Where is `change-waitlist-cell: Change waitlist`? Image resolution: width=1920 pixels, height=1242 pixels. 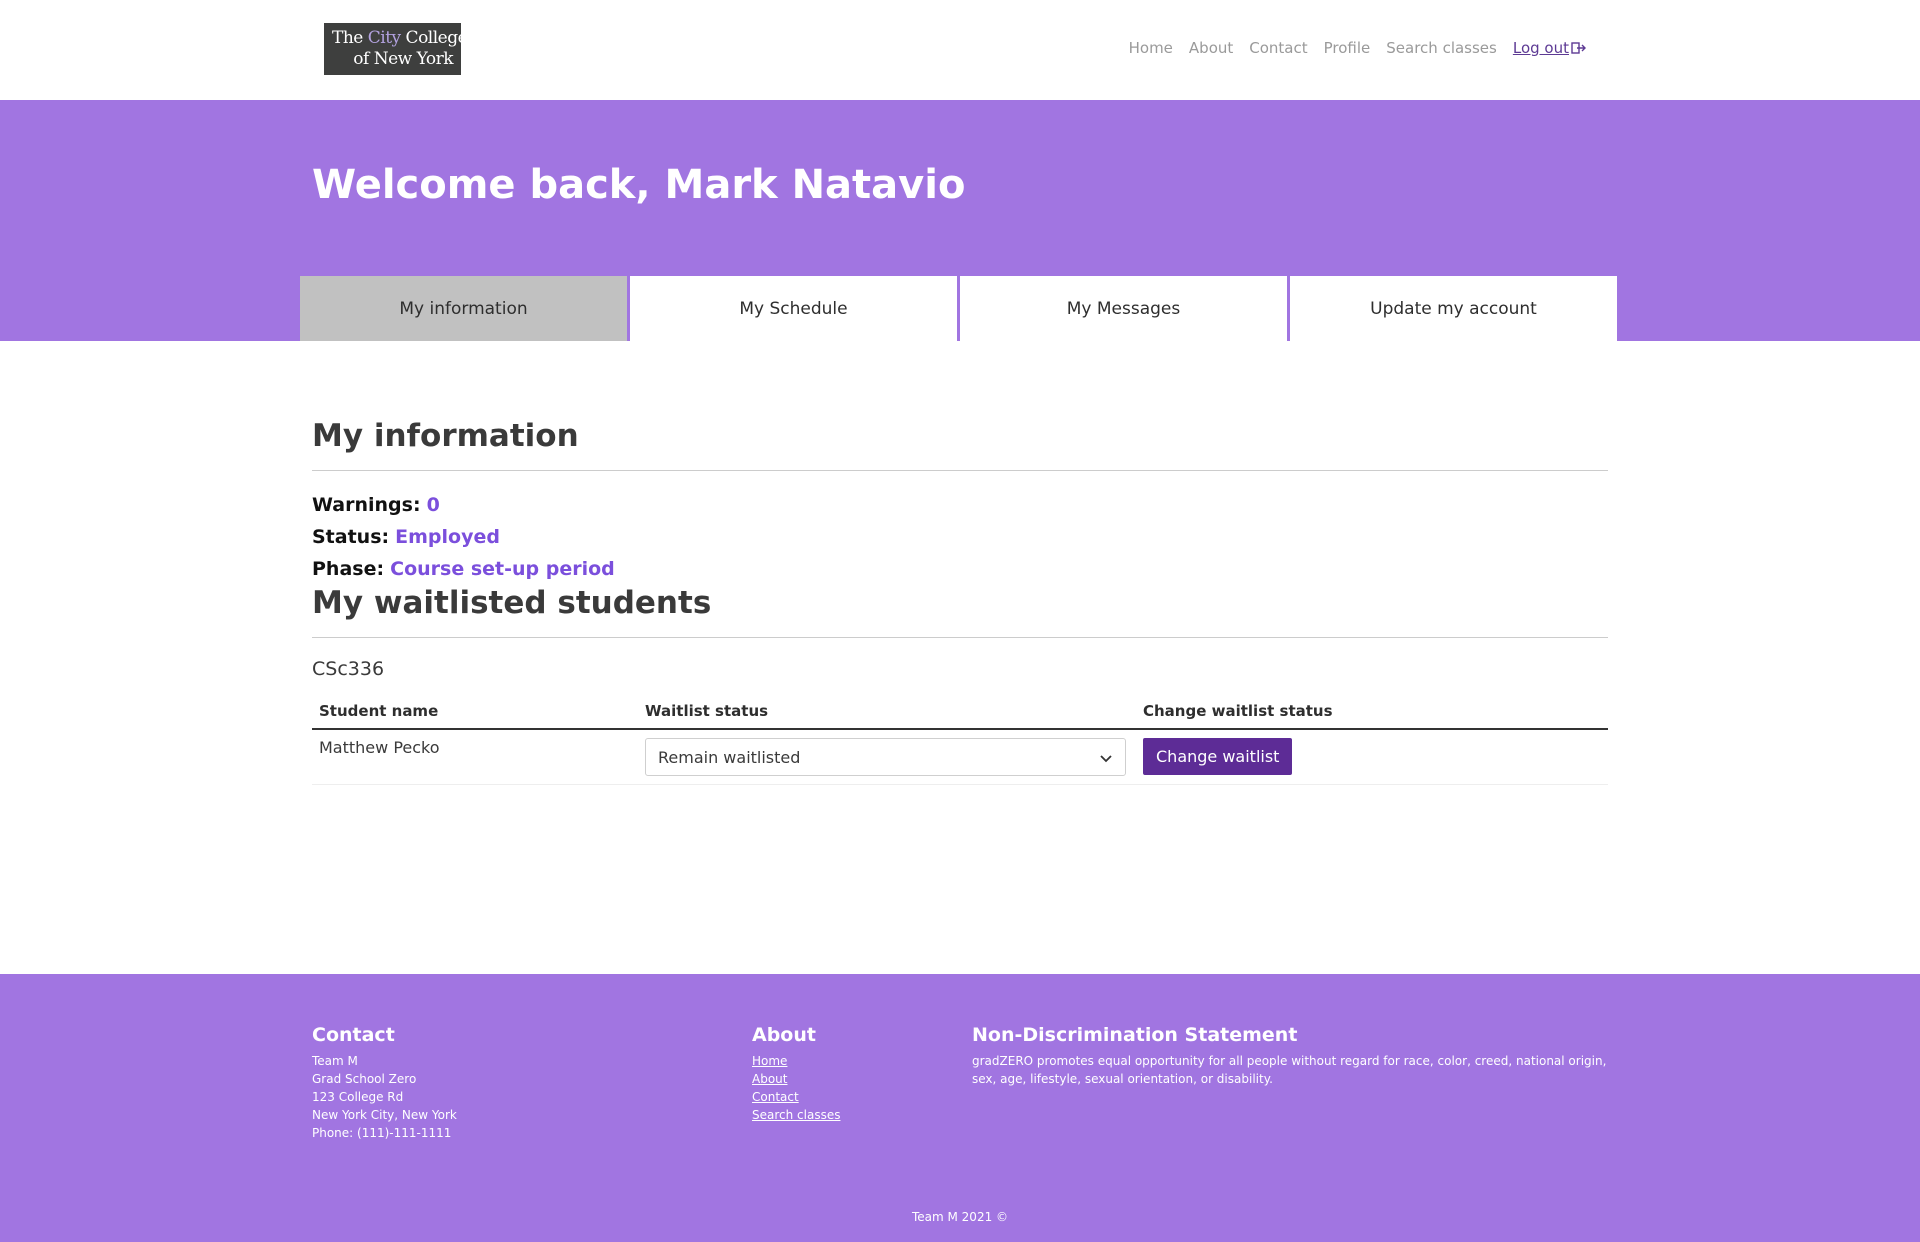 change-waitlist-cell: Change waitlist is located at coordinates (1372, 757).